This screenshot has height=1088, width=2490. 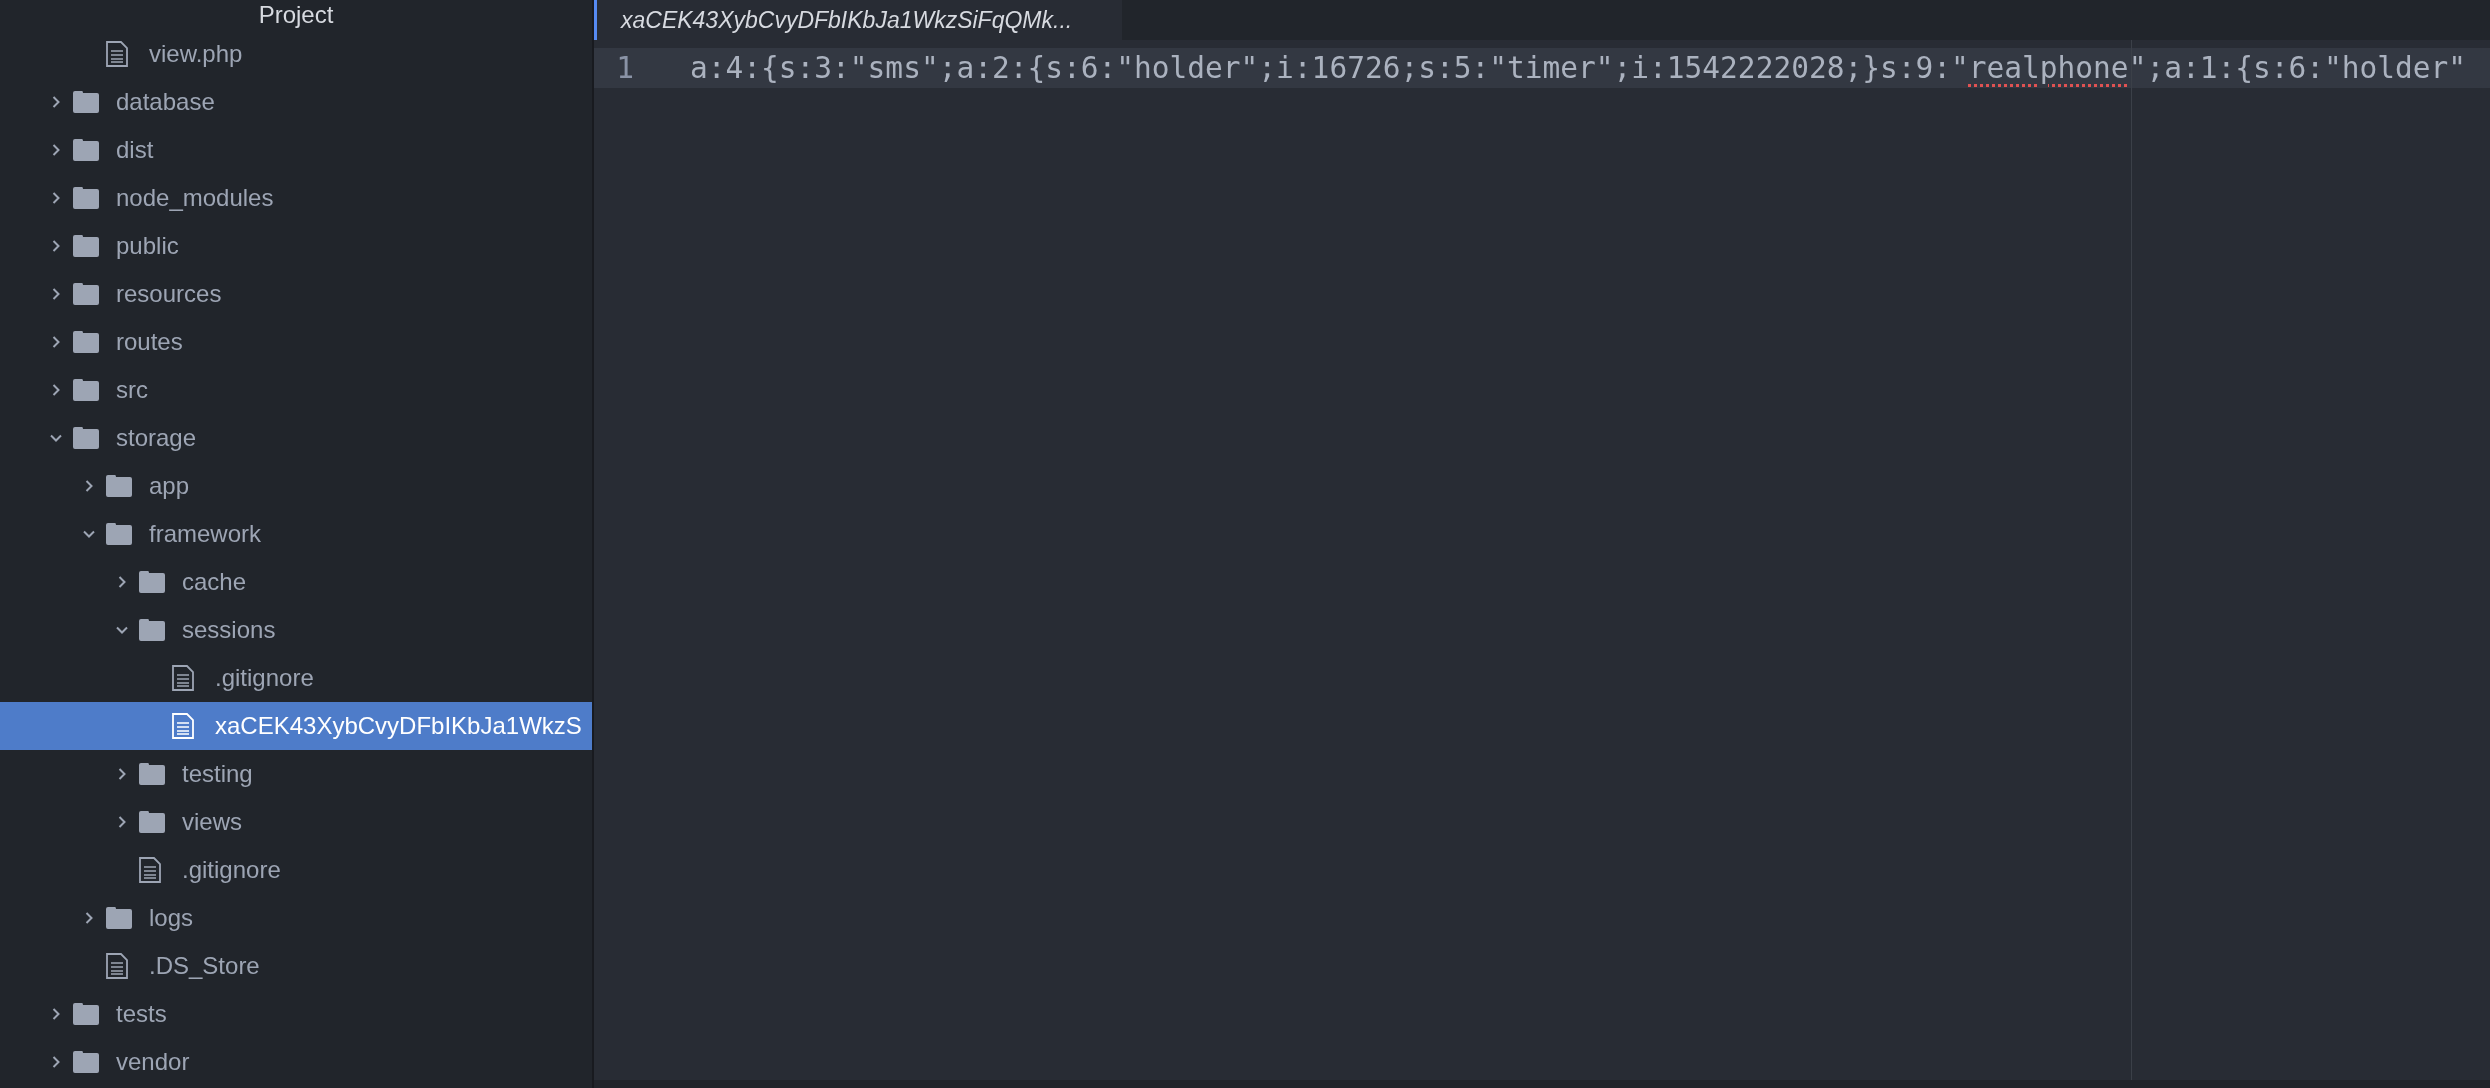 I want to click on tree-item: routes, so click(x=296, y=342).